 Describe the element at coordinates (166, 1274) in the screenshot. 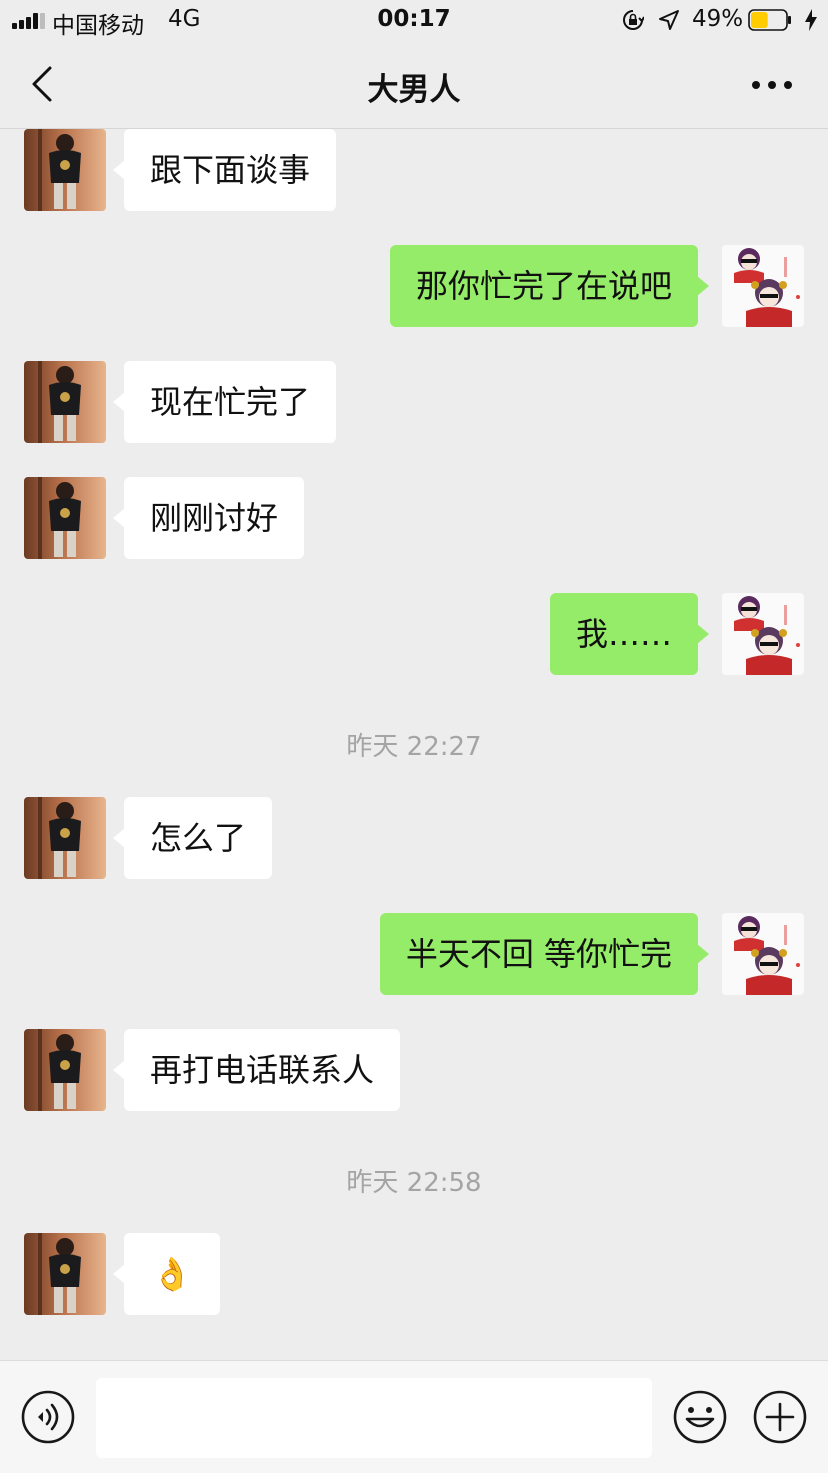

I see `received-message: 👌` at that location.